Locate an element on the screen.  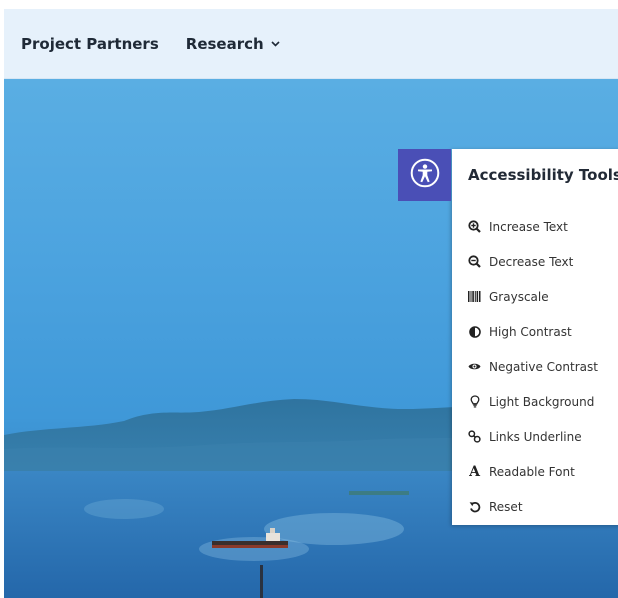
tool-high-contrast-label: High Contrast is located at coordinates (530, 331).